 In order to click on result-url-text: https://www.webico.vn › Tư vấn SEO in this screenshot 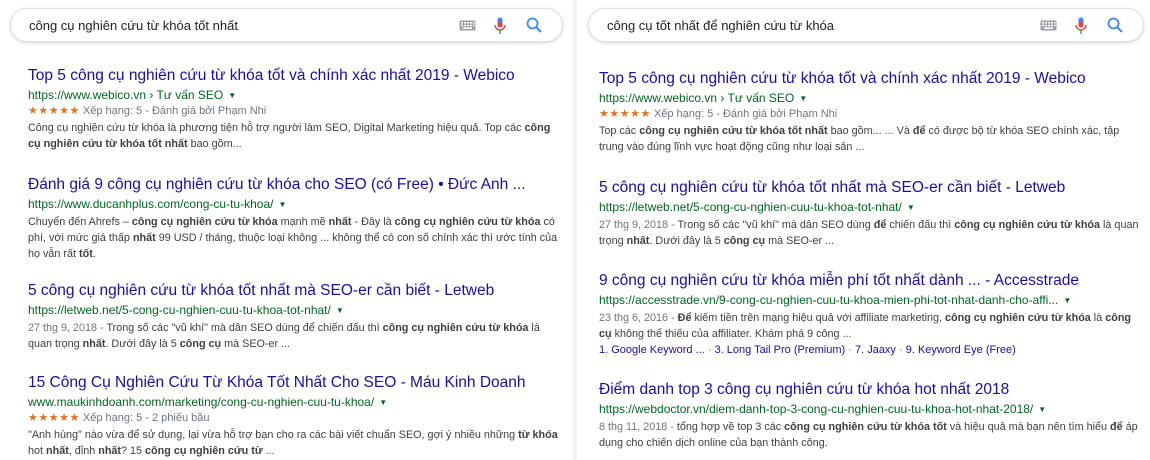, I will do `click(697, 98)`.